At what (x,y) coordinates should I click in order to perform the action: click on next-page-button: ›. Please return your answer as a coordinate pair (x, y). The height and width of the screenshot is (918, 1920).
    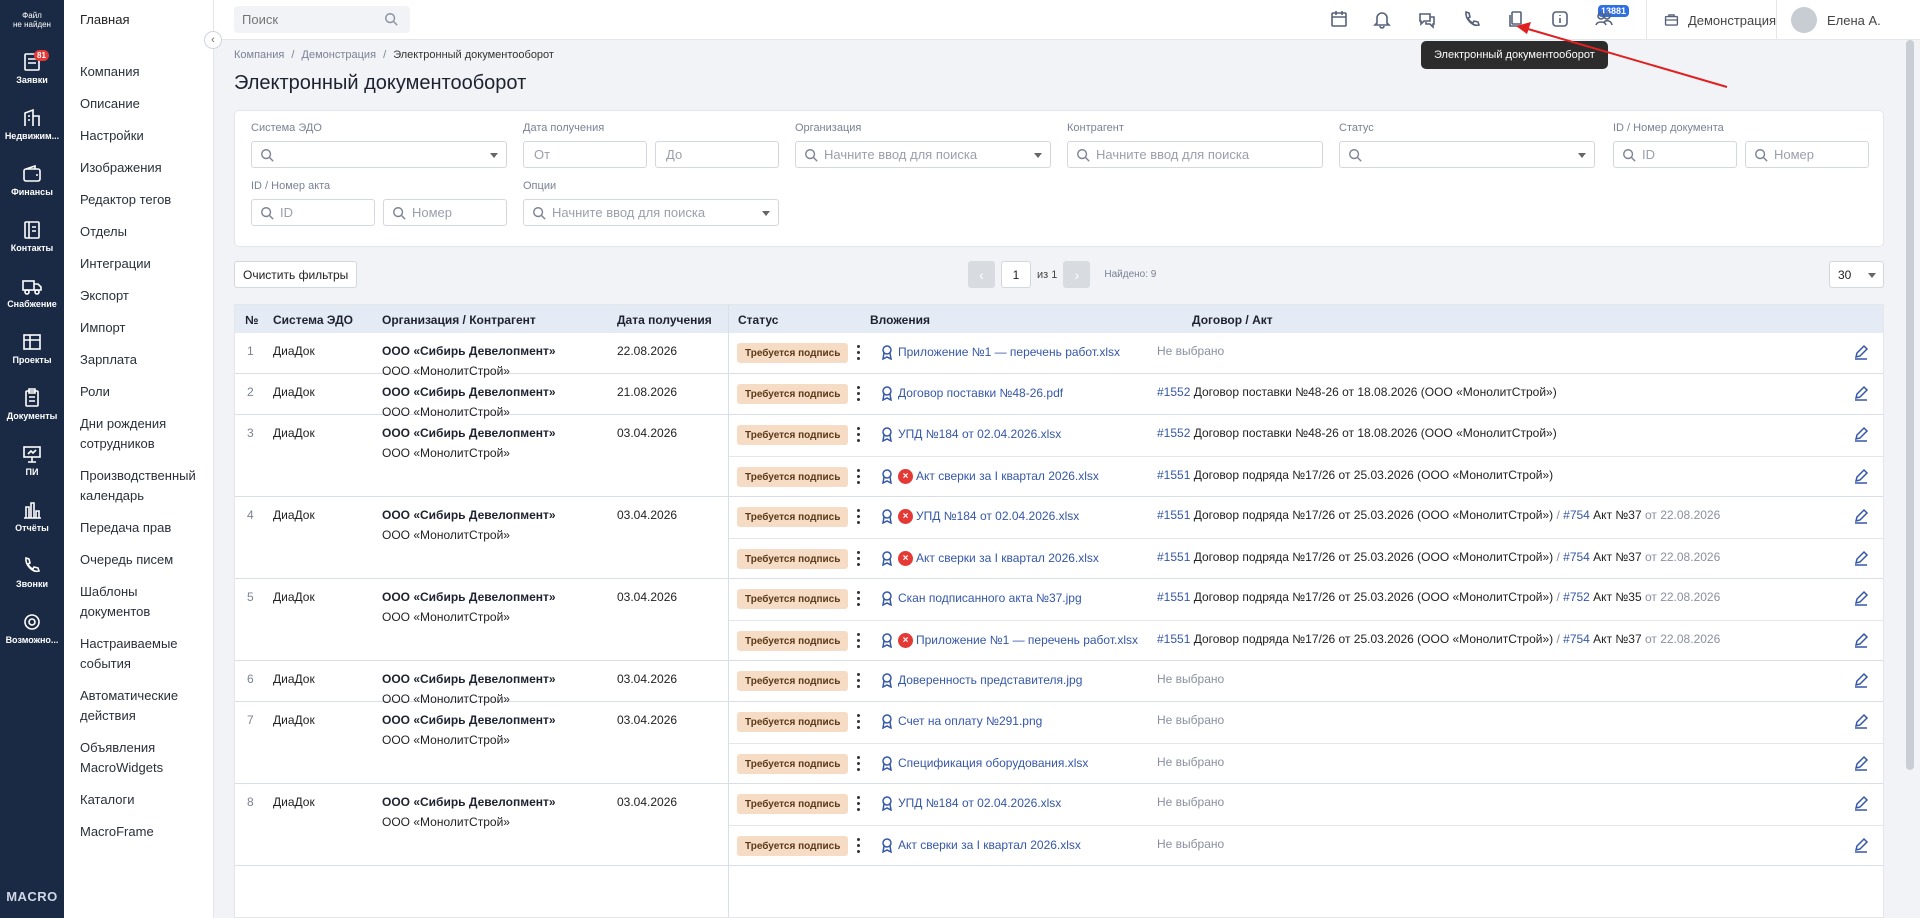
    Looking at the image, I should click on (1077, 274).